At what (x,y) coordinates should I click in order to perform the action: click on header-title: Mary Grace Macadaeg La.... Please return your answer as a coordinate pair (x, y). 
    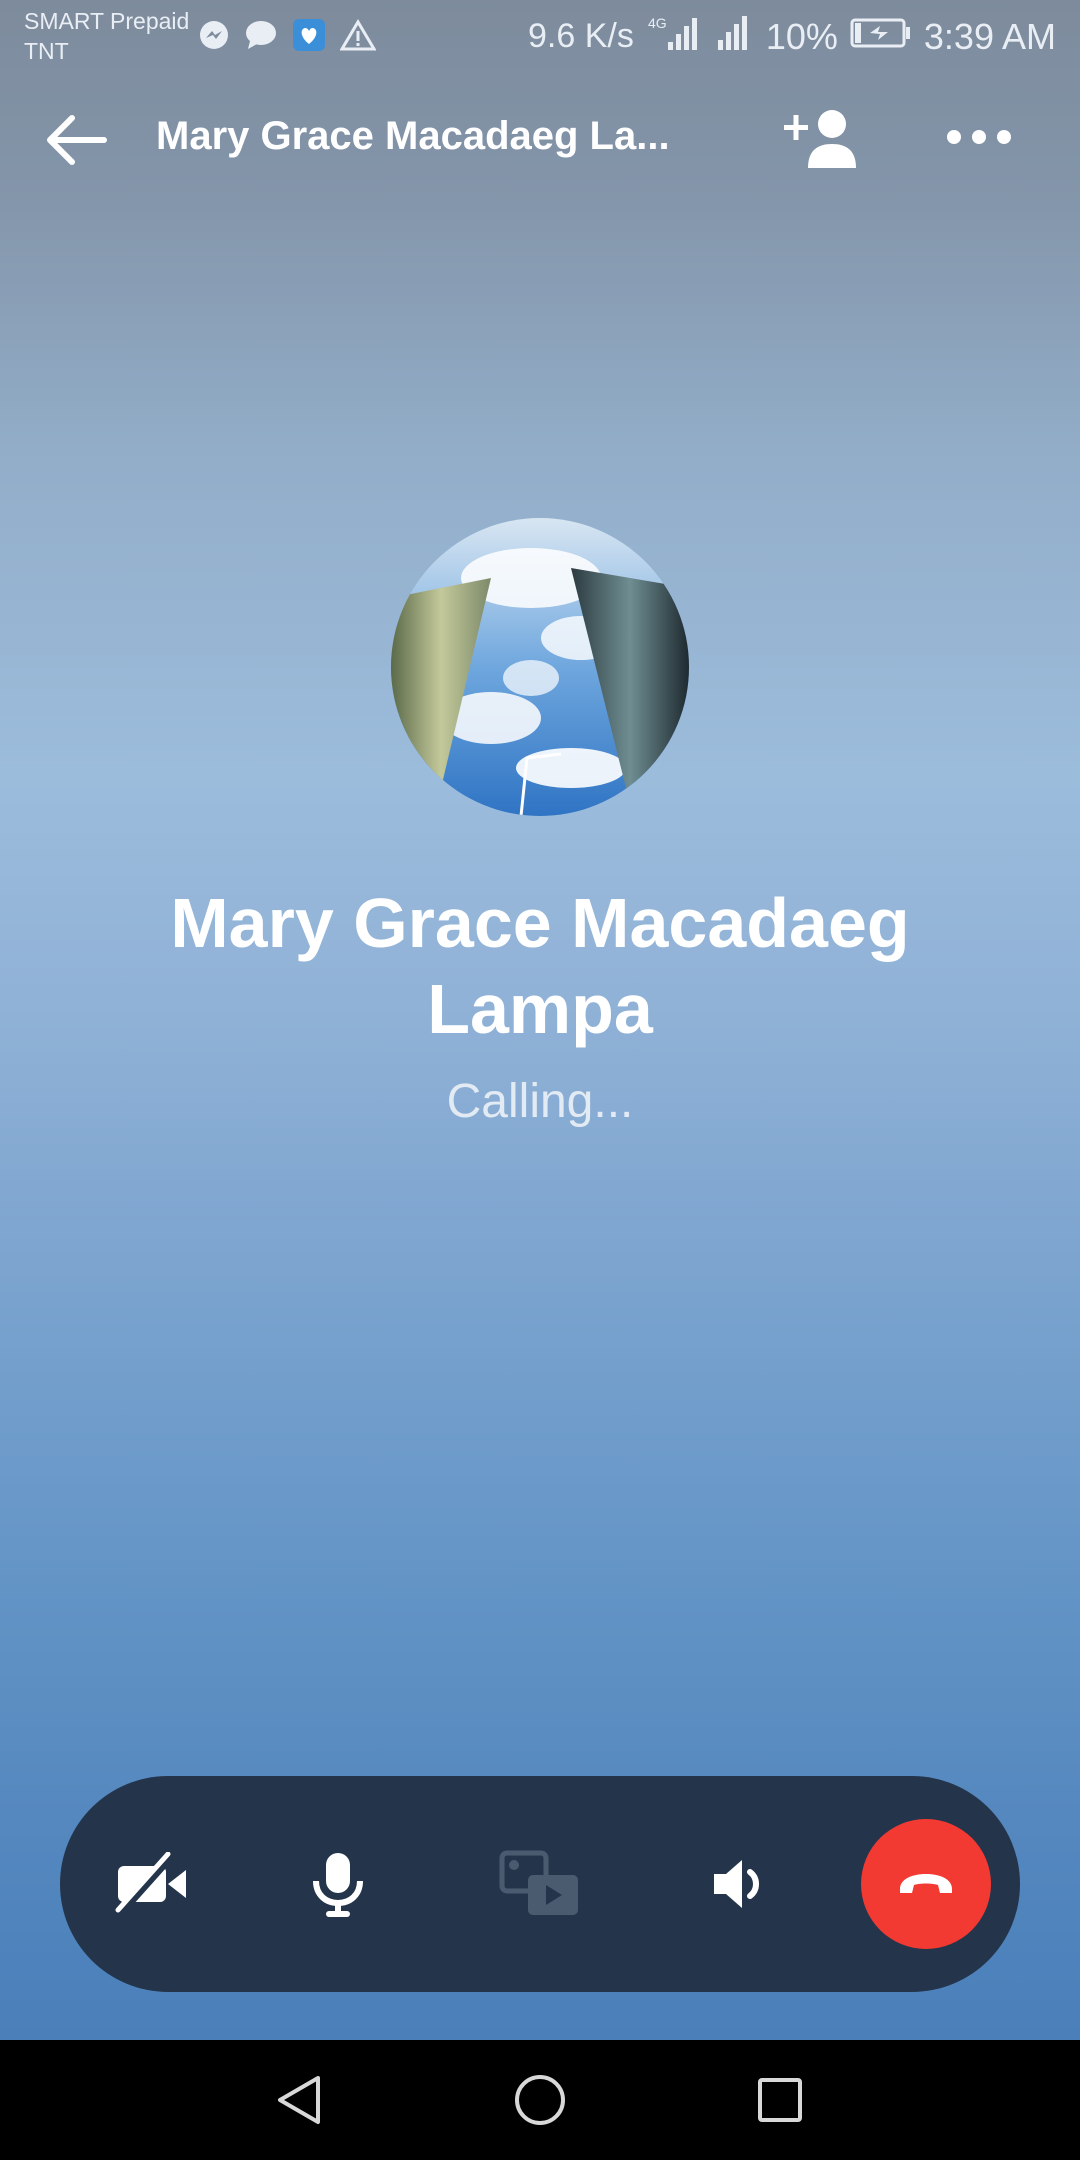
    Looking at the image, I should click on (413, 136).